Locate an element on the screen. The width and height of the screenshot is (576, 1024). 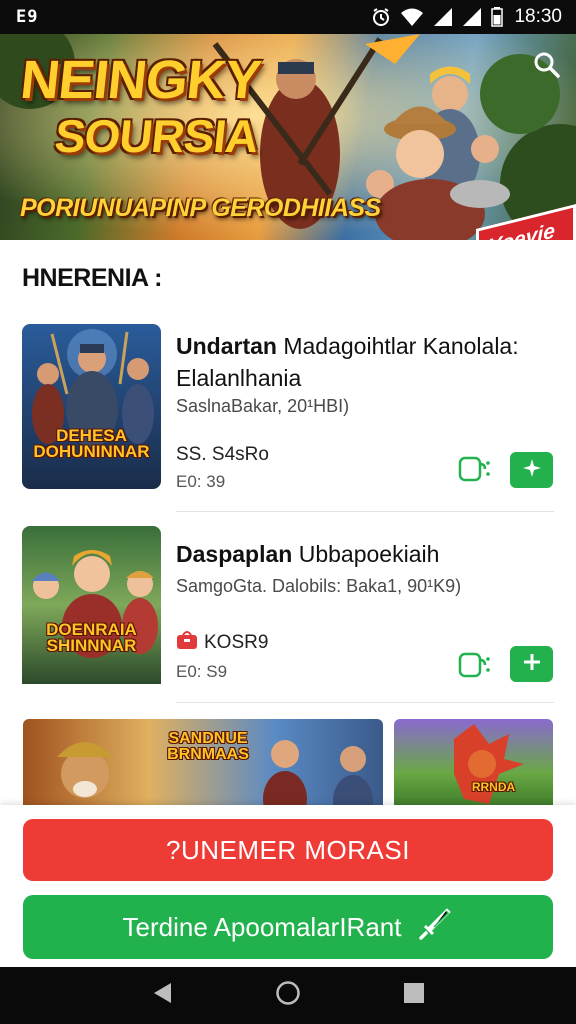
primary-action-button: ?UNEMER MORASI is located at coordinates (288, 850).